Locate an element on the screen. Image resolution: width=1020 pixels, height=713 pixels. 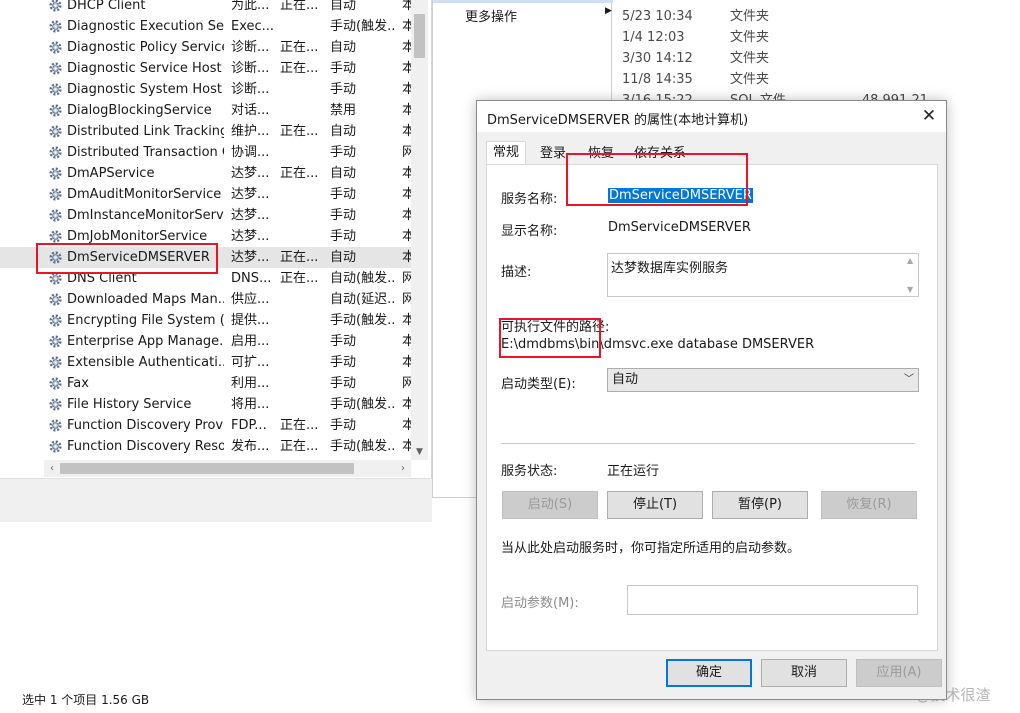
description-value: 达梦数据库实例服务 is located at coordinates (670, 268).